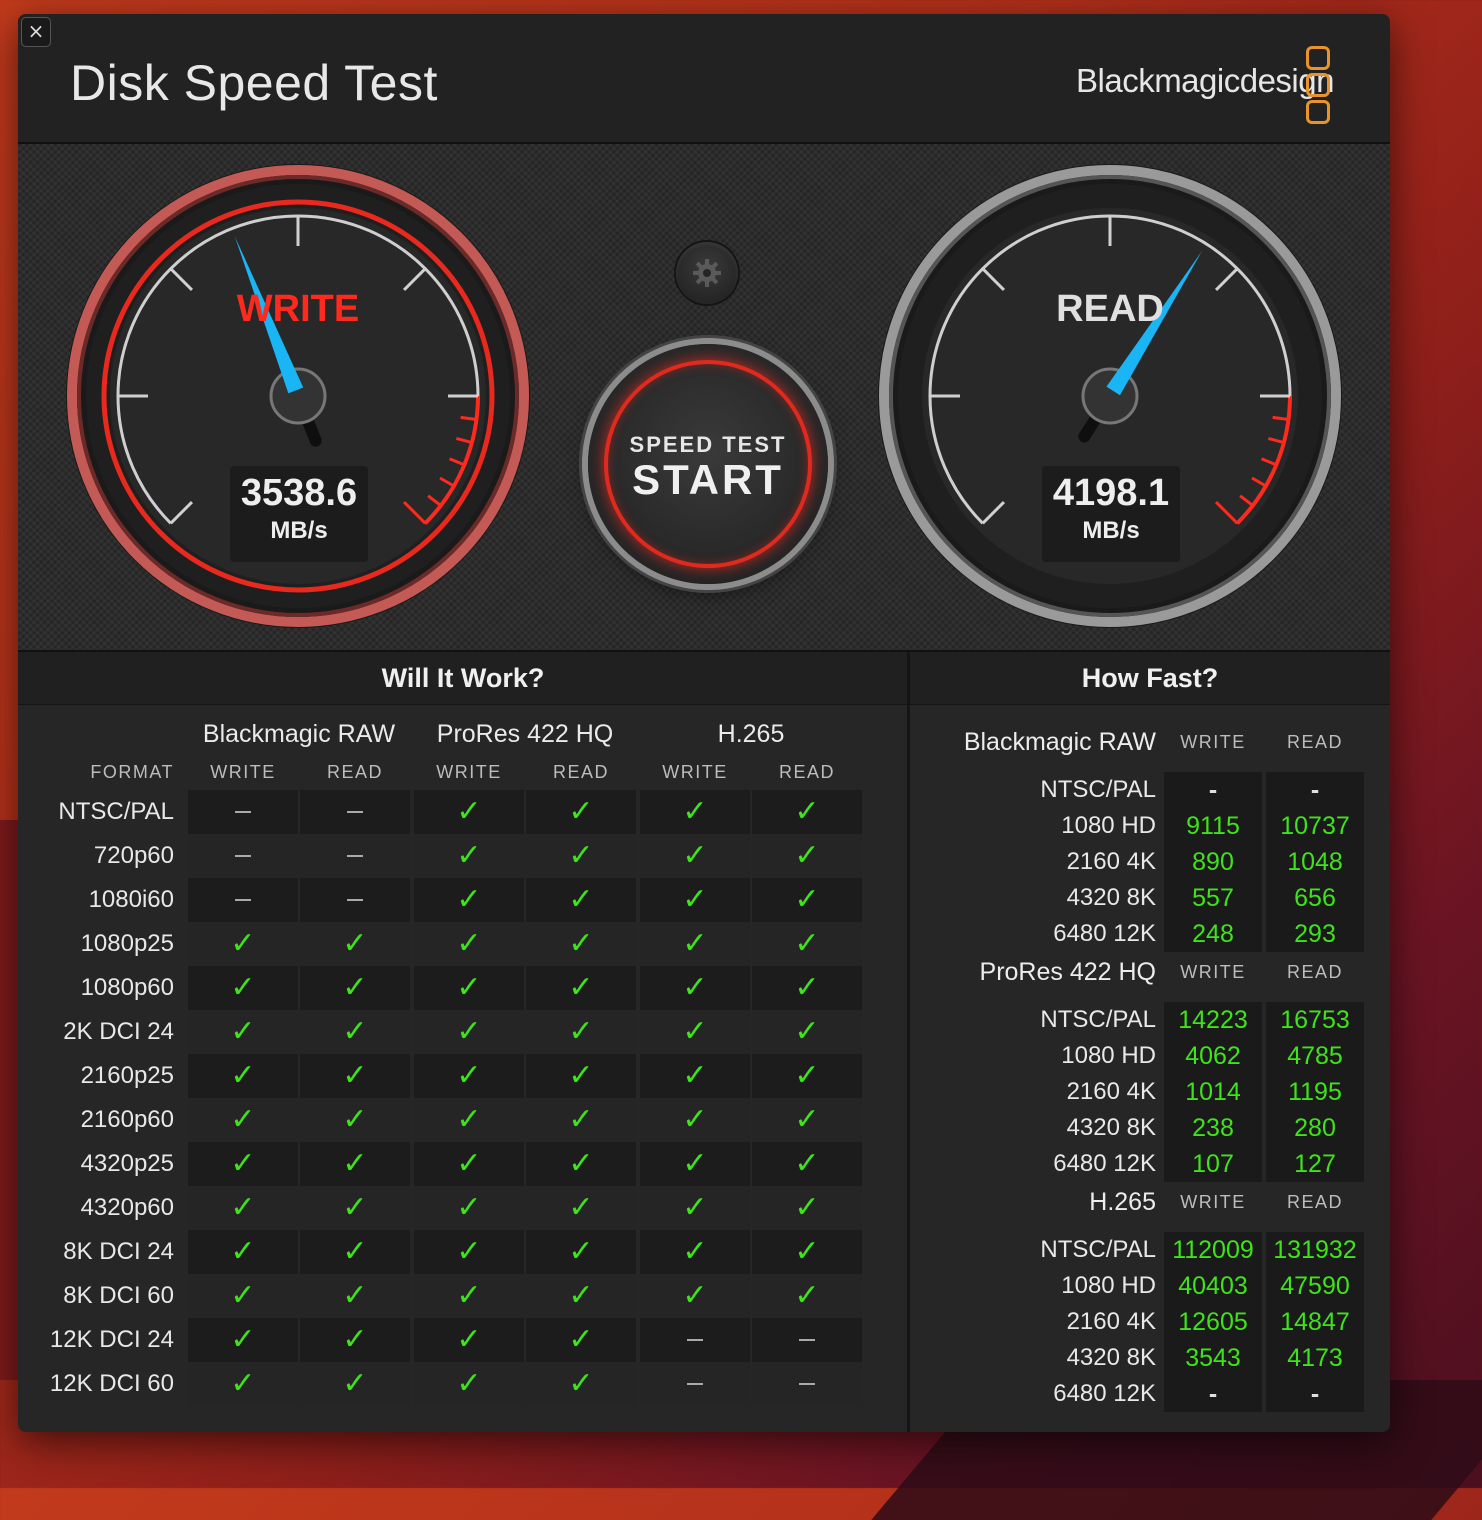 The width and height of the screenshot is (1482, 1520). What do you see at coordinates (1315, 1164) in the screenshot?
I see `read-fps-value: 127` at bounding box center [1315, 1164].